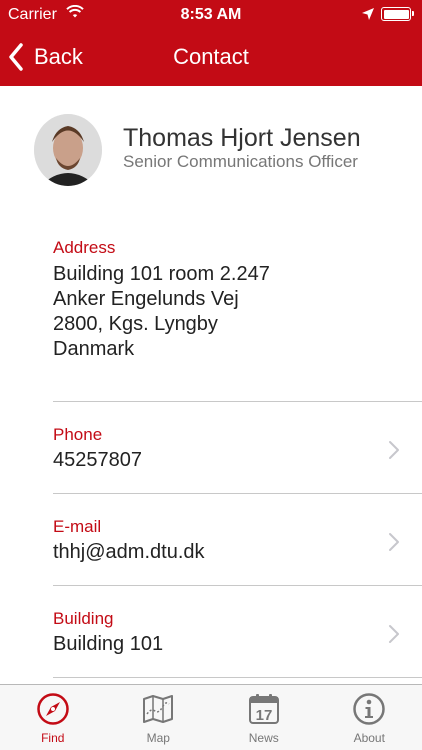  Describe the element at coordinates (97, 460) in the screenshot. I see `phone-value: 45257807` at that location.